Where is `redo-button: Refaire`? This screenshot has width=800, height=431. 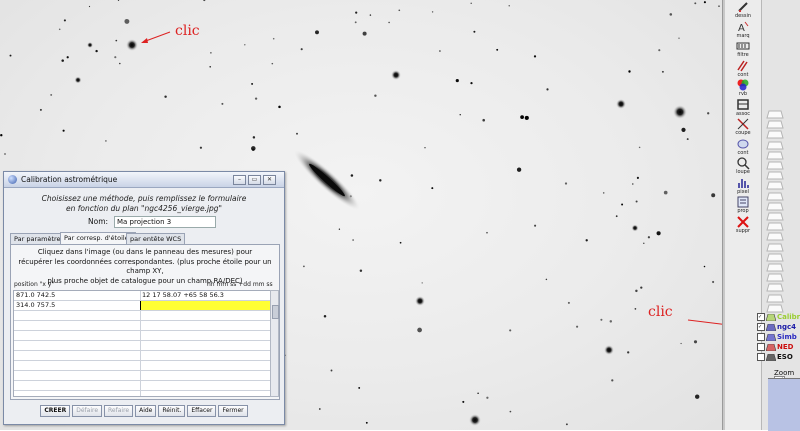 redo-button: Refaire is located at coordinates (119, 411).